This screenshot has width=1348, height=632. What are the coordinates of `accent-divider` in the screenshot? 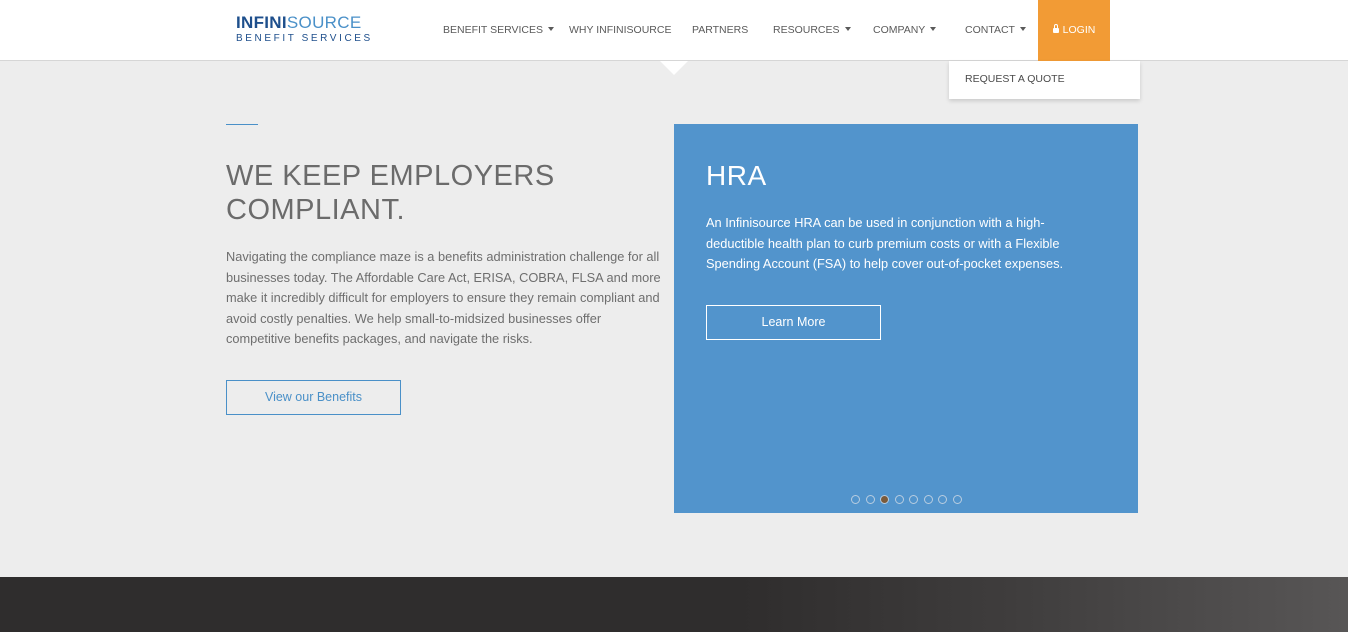 It's located at (242, 124).